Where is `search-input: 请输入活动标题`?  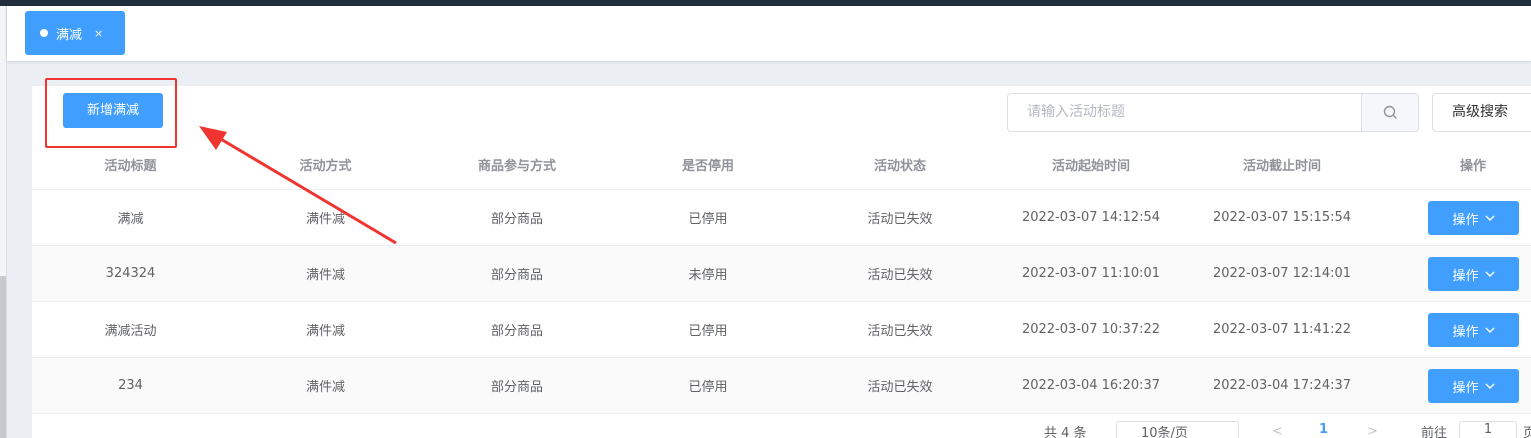
search-input: 请输入活动标题 is located at coordinates (1076, 112).